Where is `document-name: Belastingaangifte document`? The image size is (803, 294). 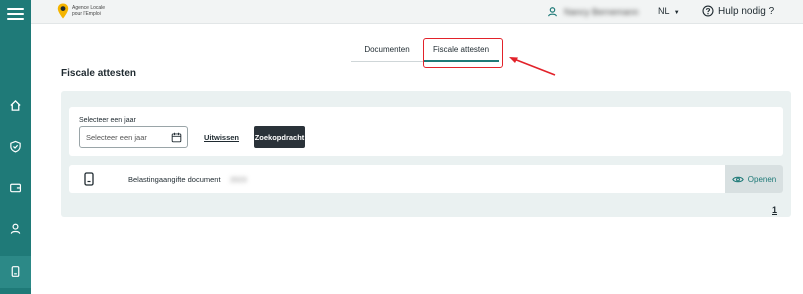
document-name: Belastingaangifte document is located at coordinates (174, 179).